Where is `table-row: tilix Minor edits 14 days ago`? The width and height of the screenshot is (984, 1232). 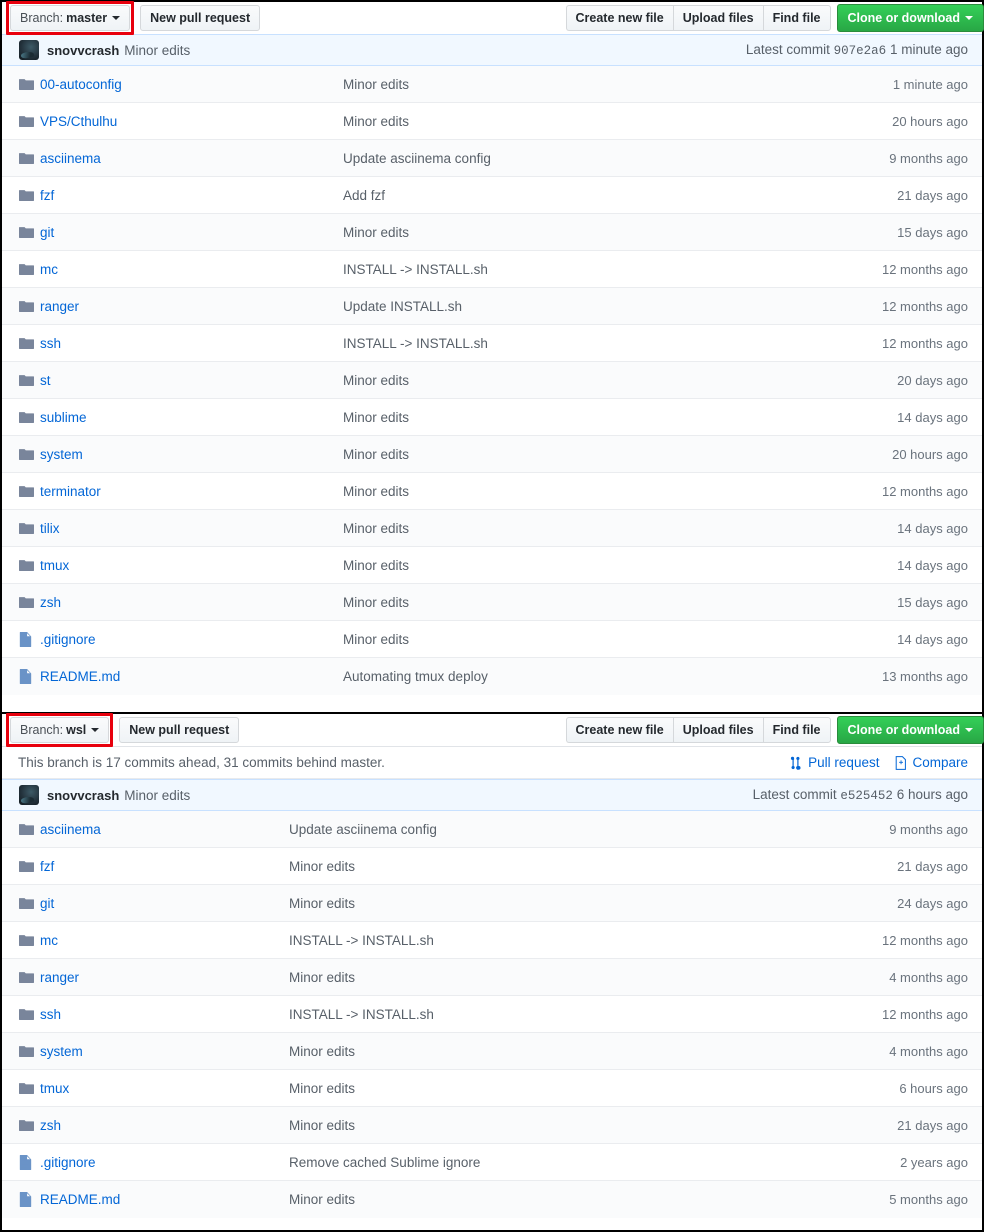
table-row: tilix Minor edits 14 days ago is located at coordinates (492, 528).